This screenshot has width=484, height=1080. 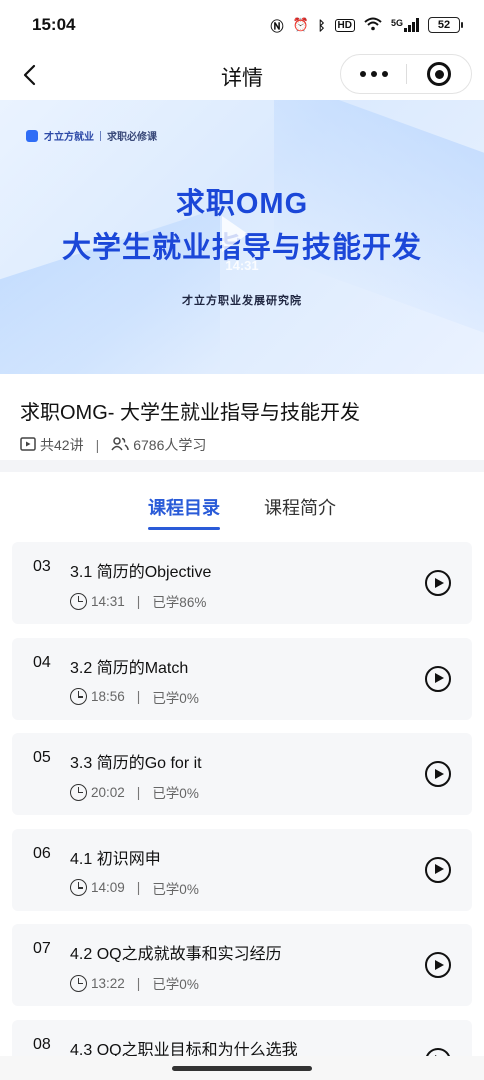 I want to click on chevron-left-icon, so click(x=29, y=75).